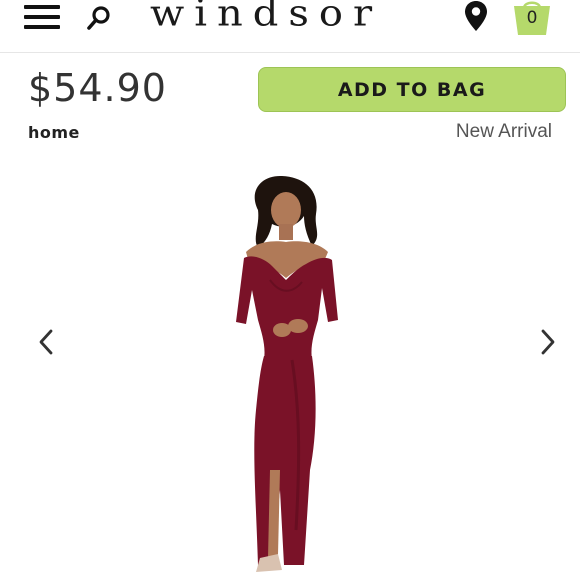  What do you see at coordinates (476, 16) in the screenshot?
I see `map-pin-icon` at bounding box center [476, 16].